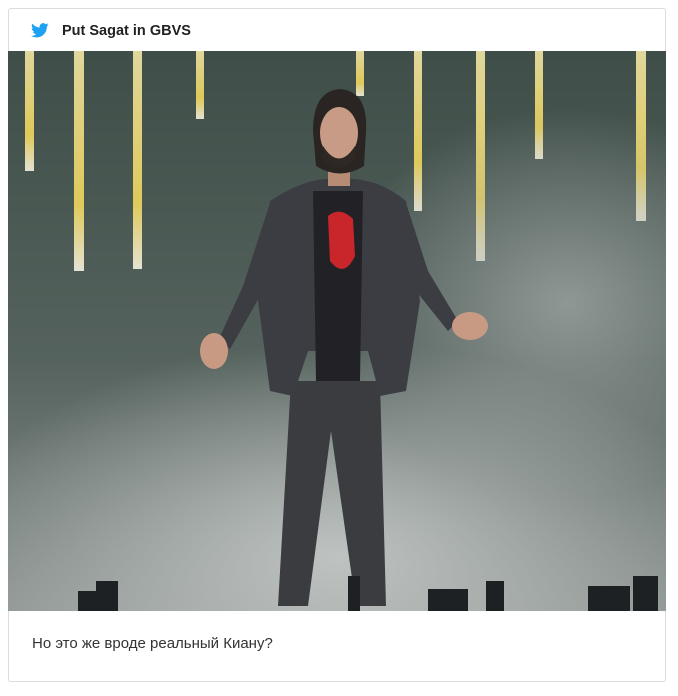  What do you see at coordinates (126, 31) in the screenshot?
I see `tweet-author: Put Sagat in GBVS` at bounding box center [126, 31].